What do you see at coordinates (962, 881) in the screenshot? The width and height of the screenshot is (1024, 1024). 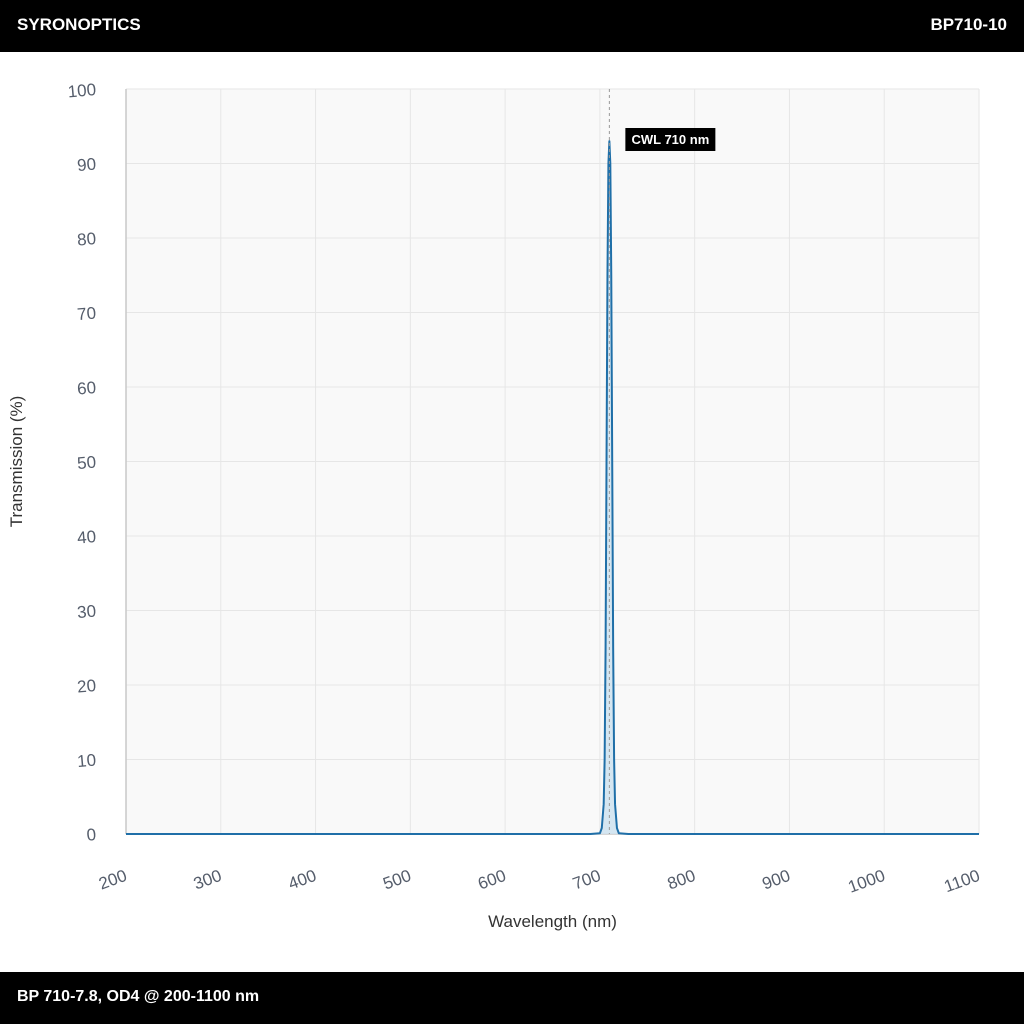 I see `x-tick-label: 1100` at bounding box center [962, 881].